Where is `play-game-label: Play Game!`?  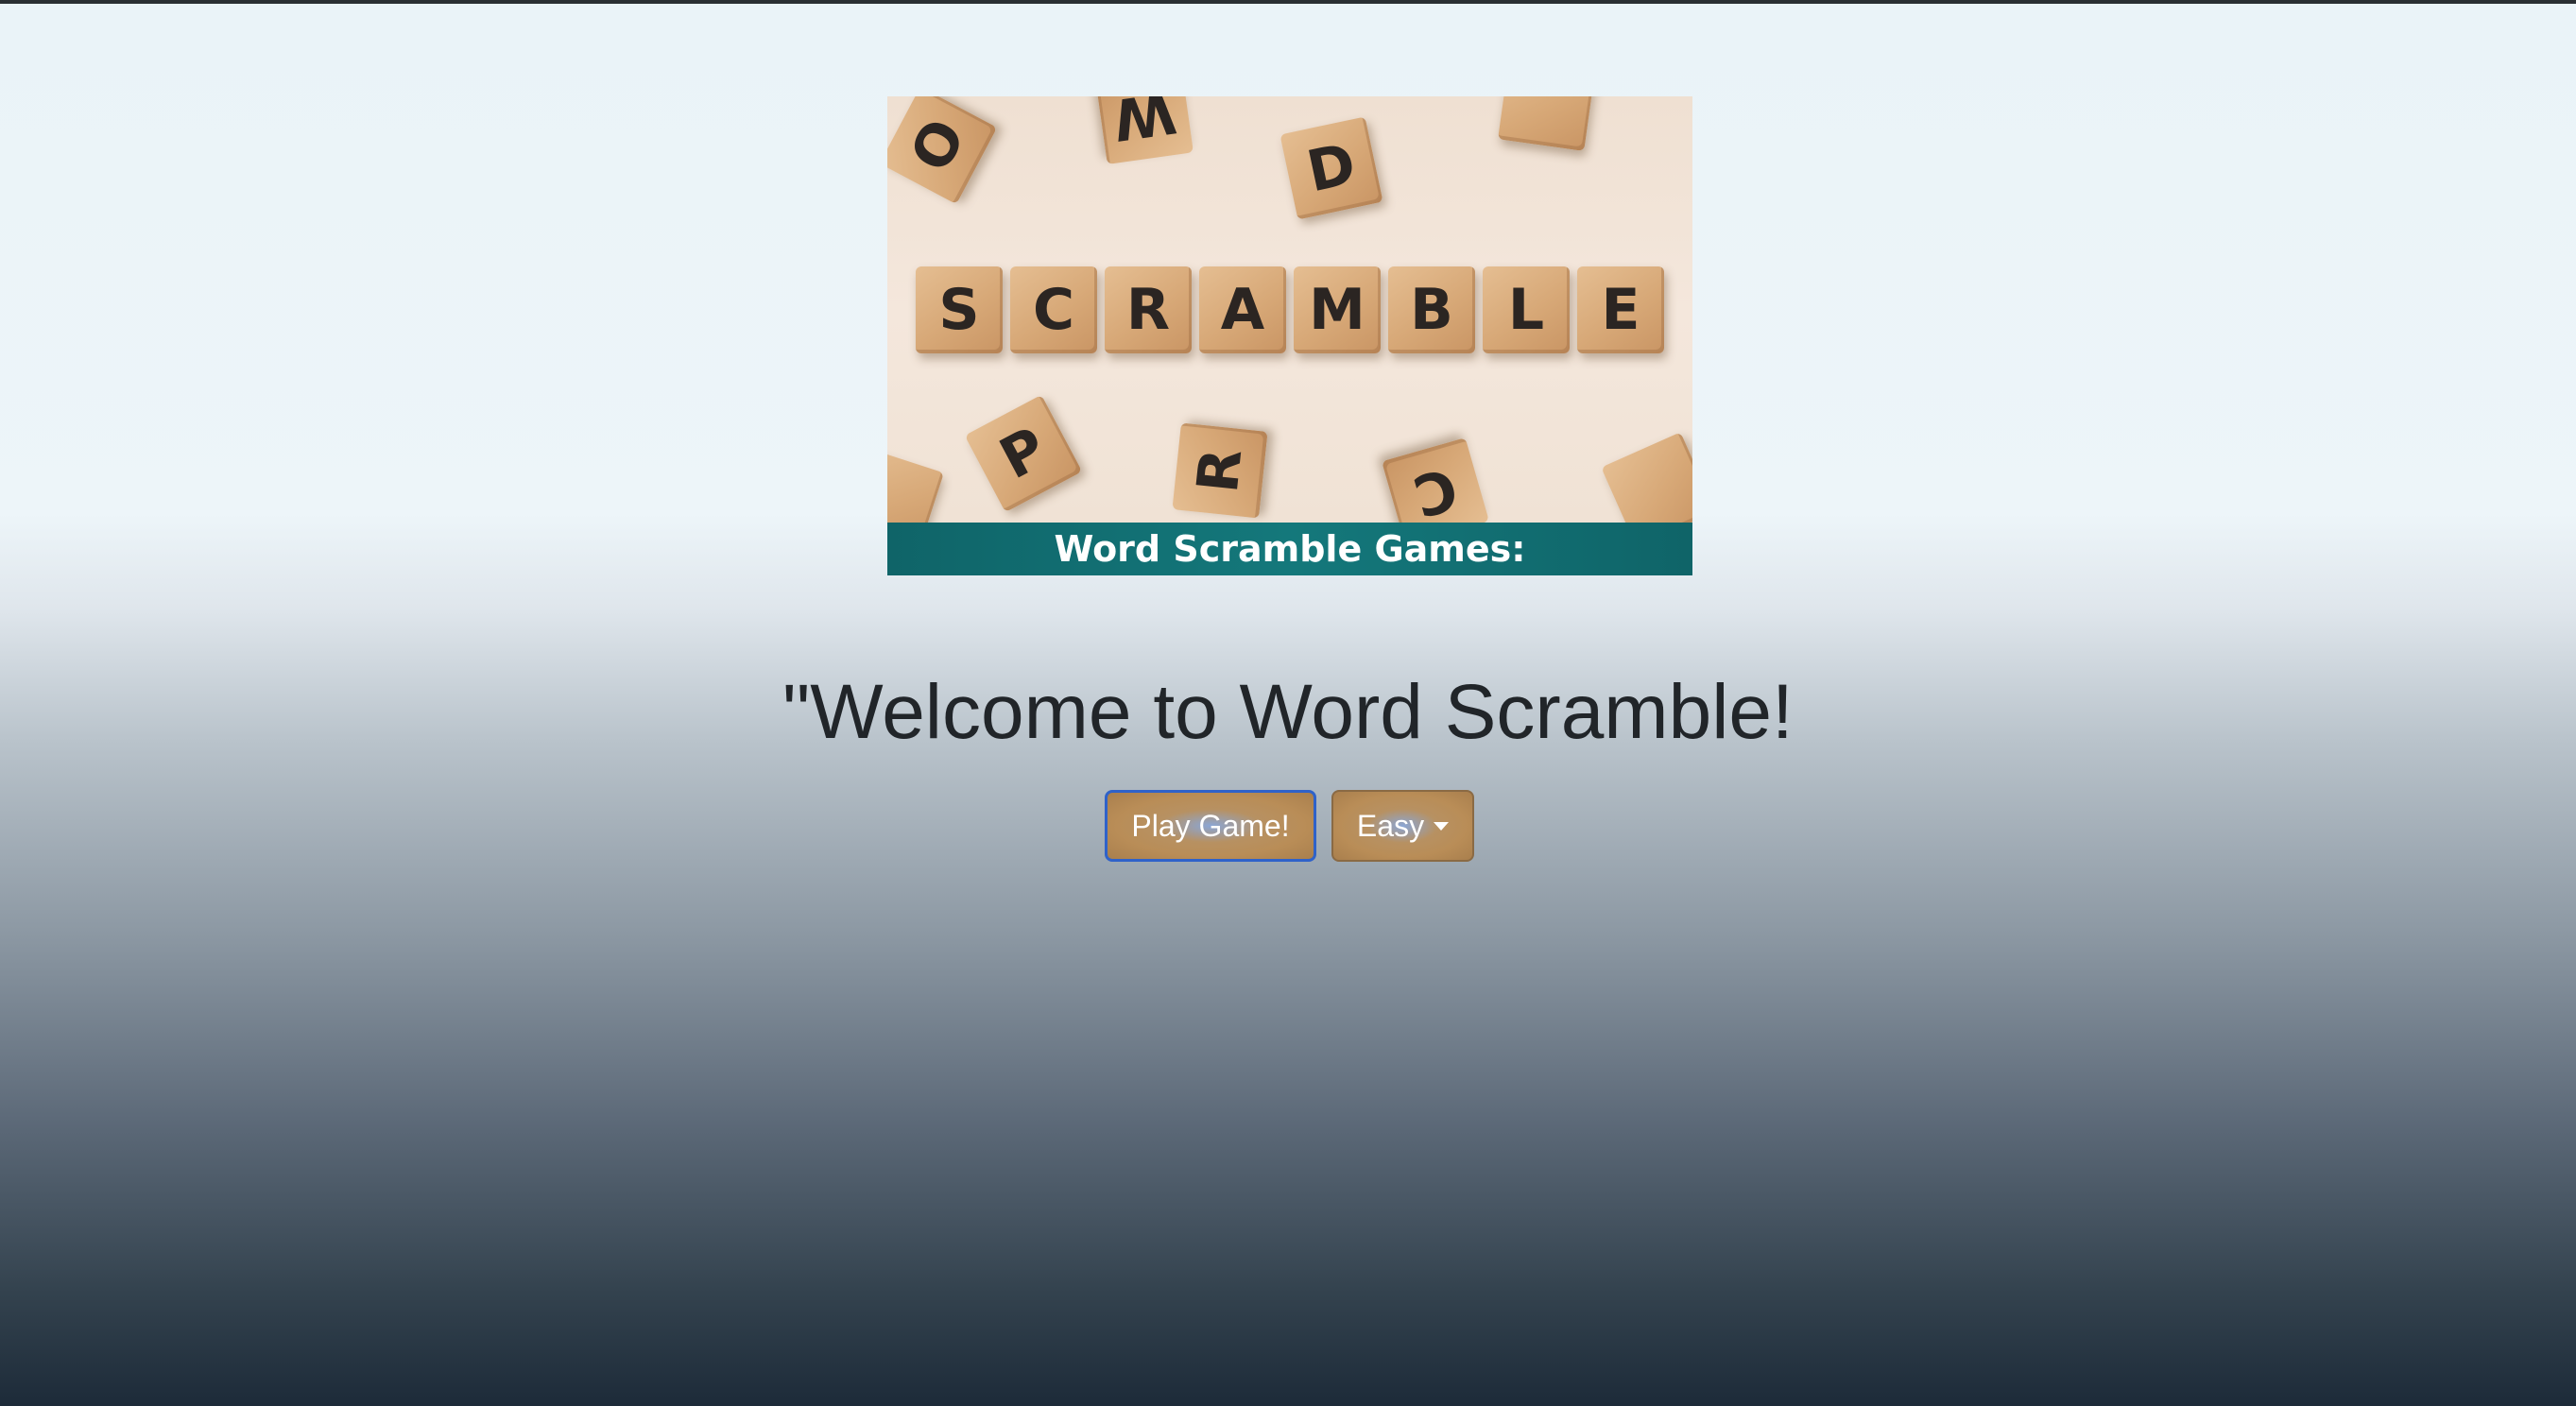
play-game-label: Play Game! is located at coordinates (1210, 825).